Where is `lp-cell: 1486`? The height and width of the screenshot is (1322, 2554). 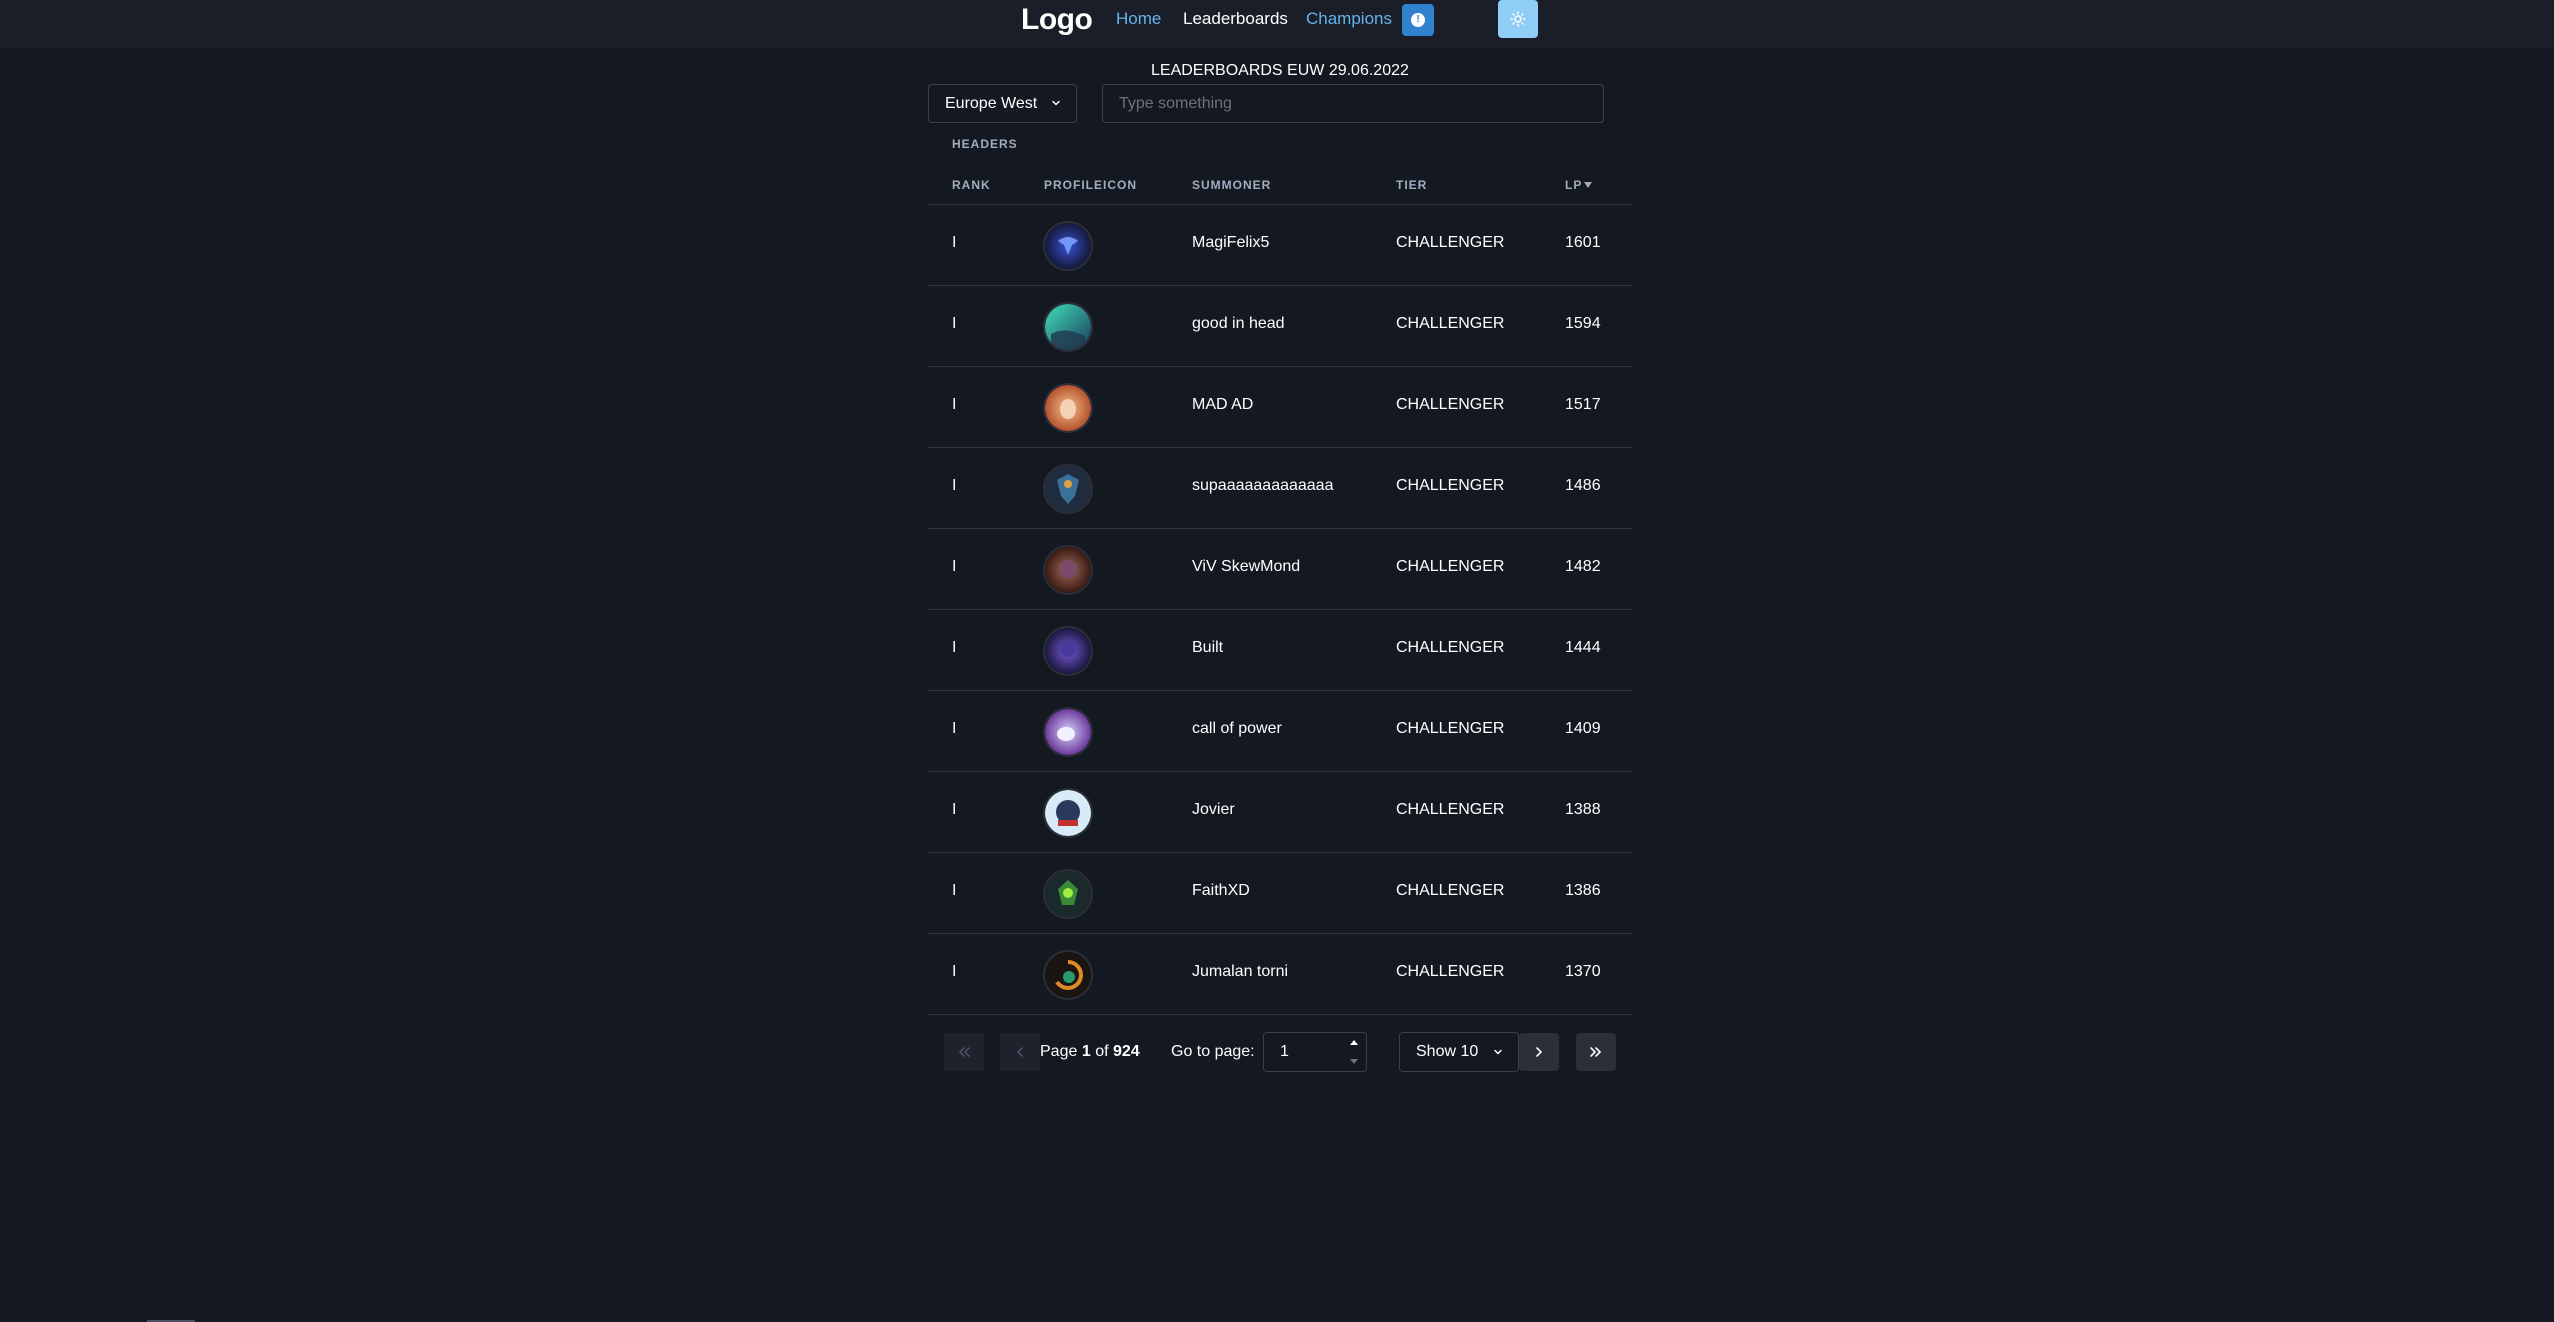 lp-cell: 1486 is located at coordinates (1583, 485).